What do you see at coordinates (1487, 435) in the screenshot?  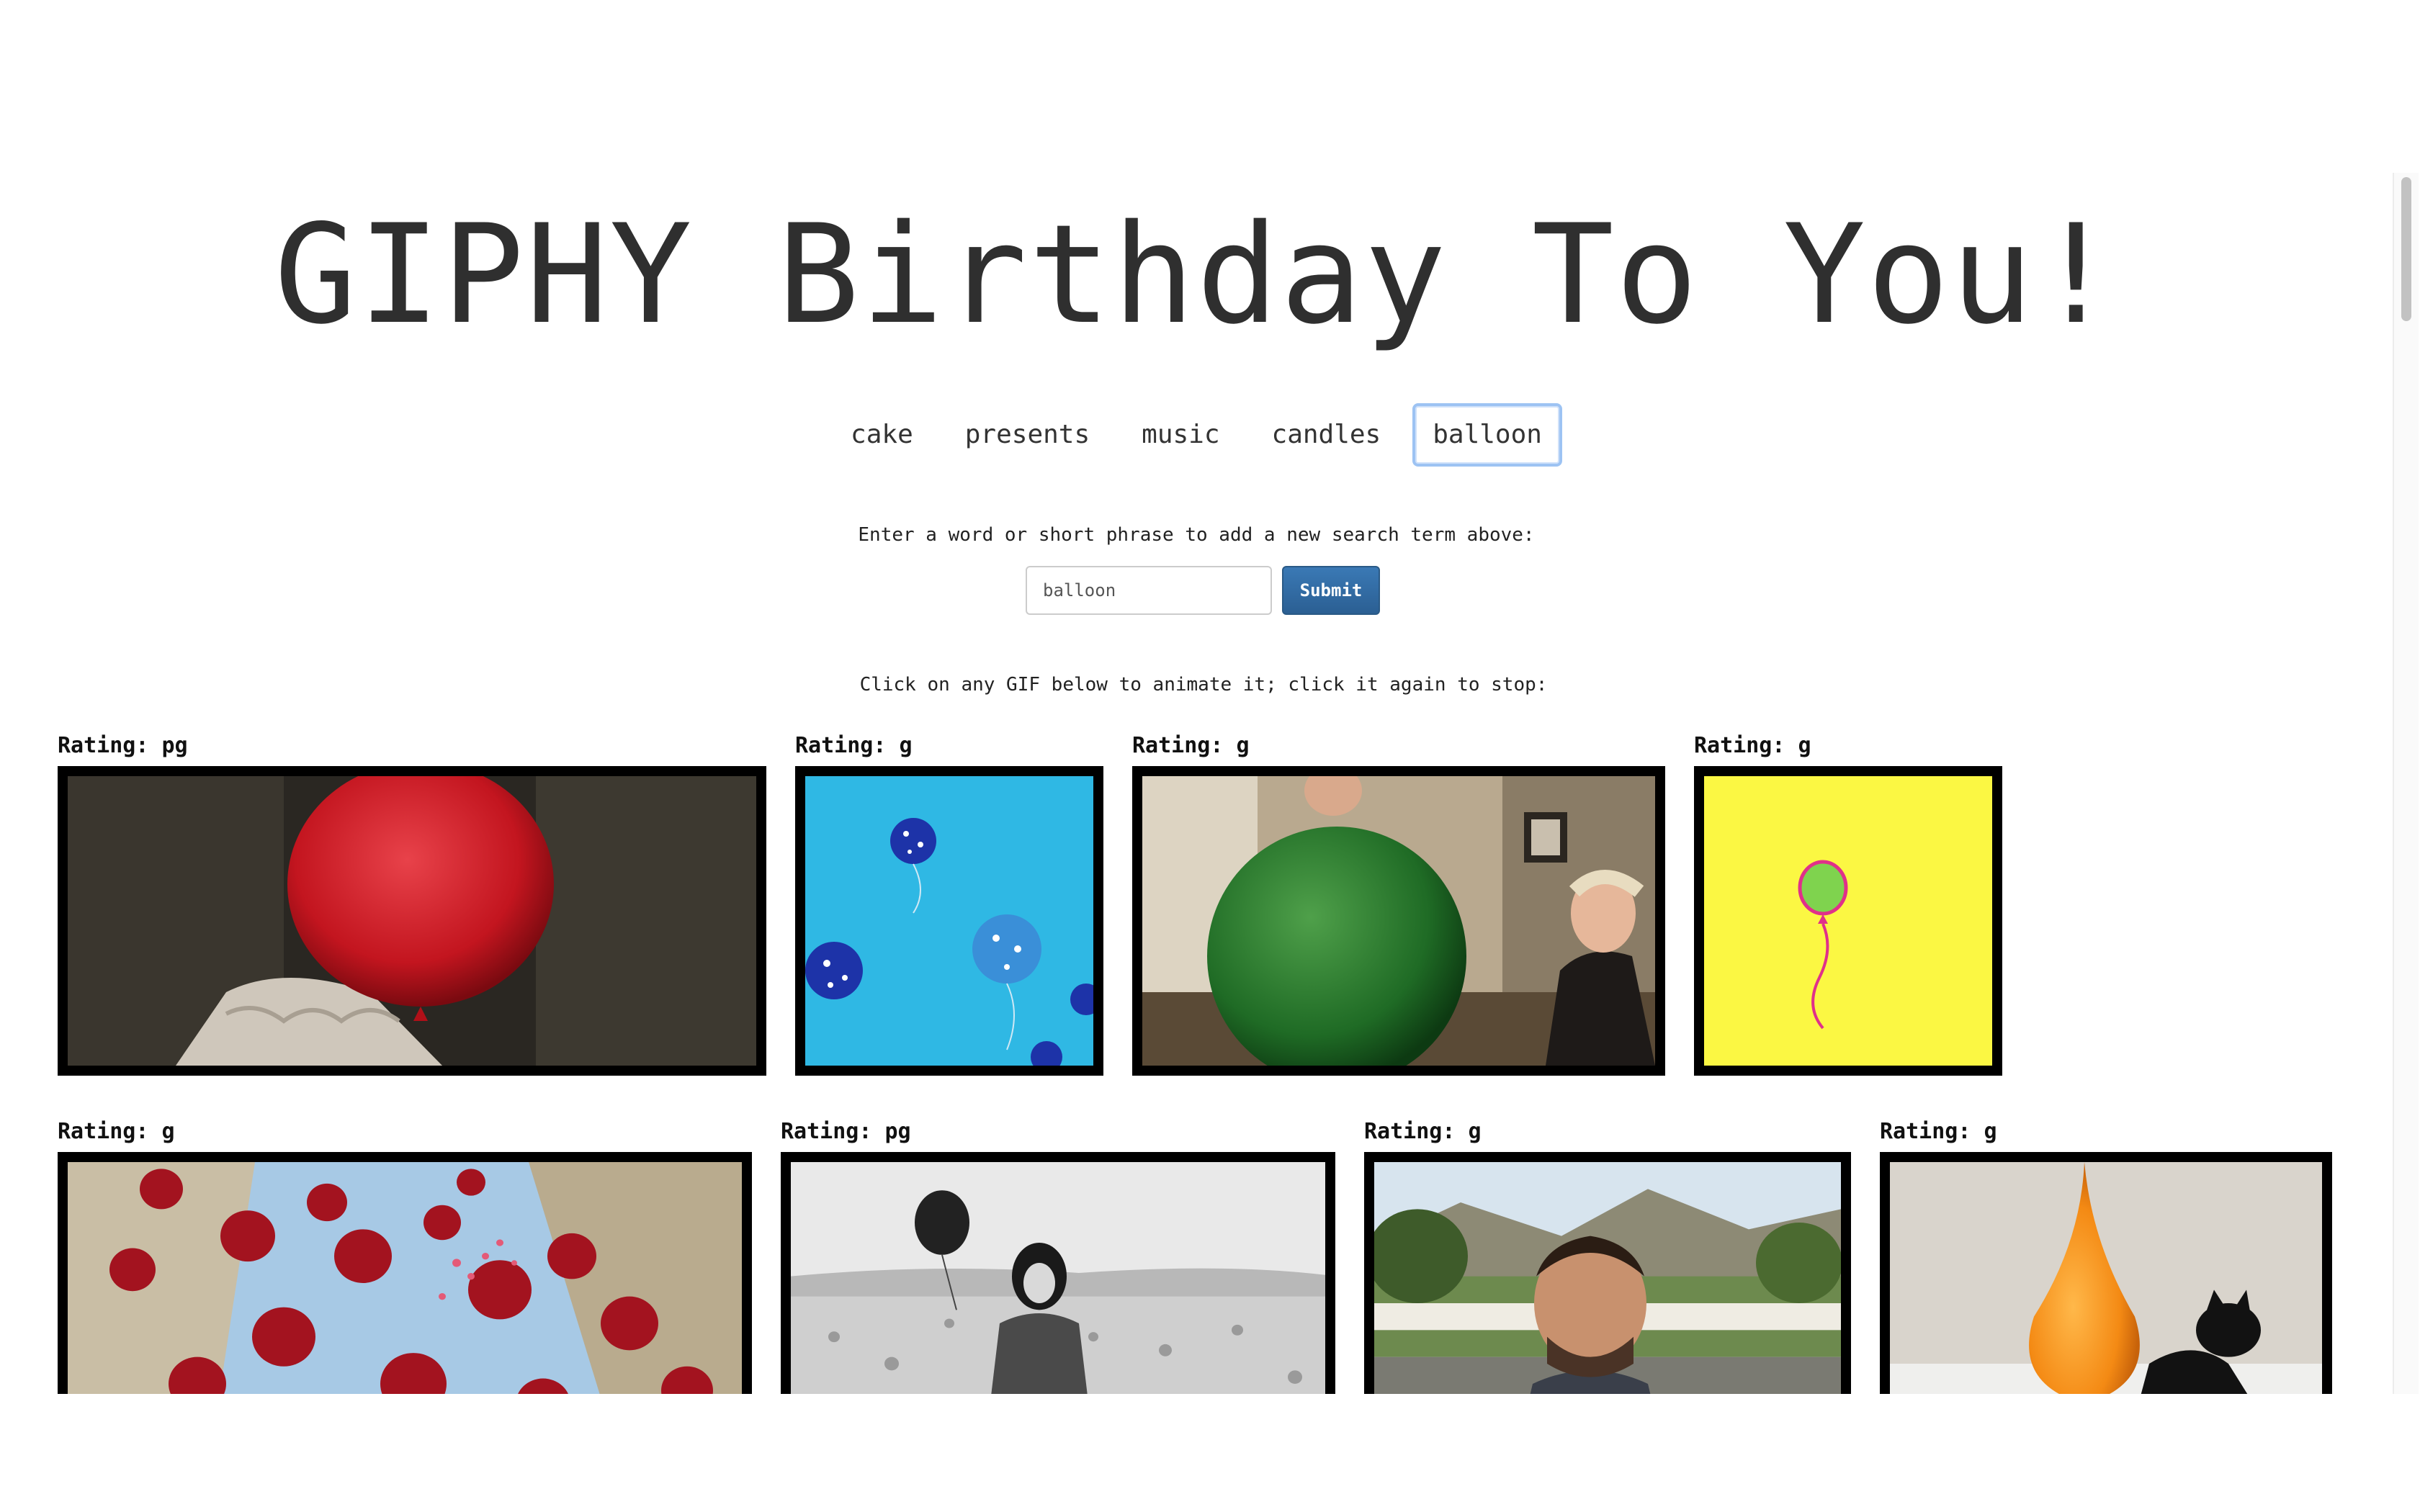 I see `topic-button-balloon: balloon` at bounding box center [1487, 435].